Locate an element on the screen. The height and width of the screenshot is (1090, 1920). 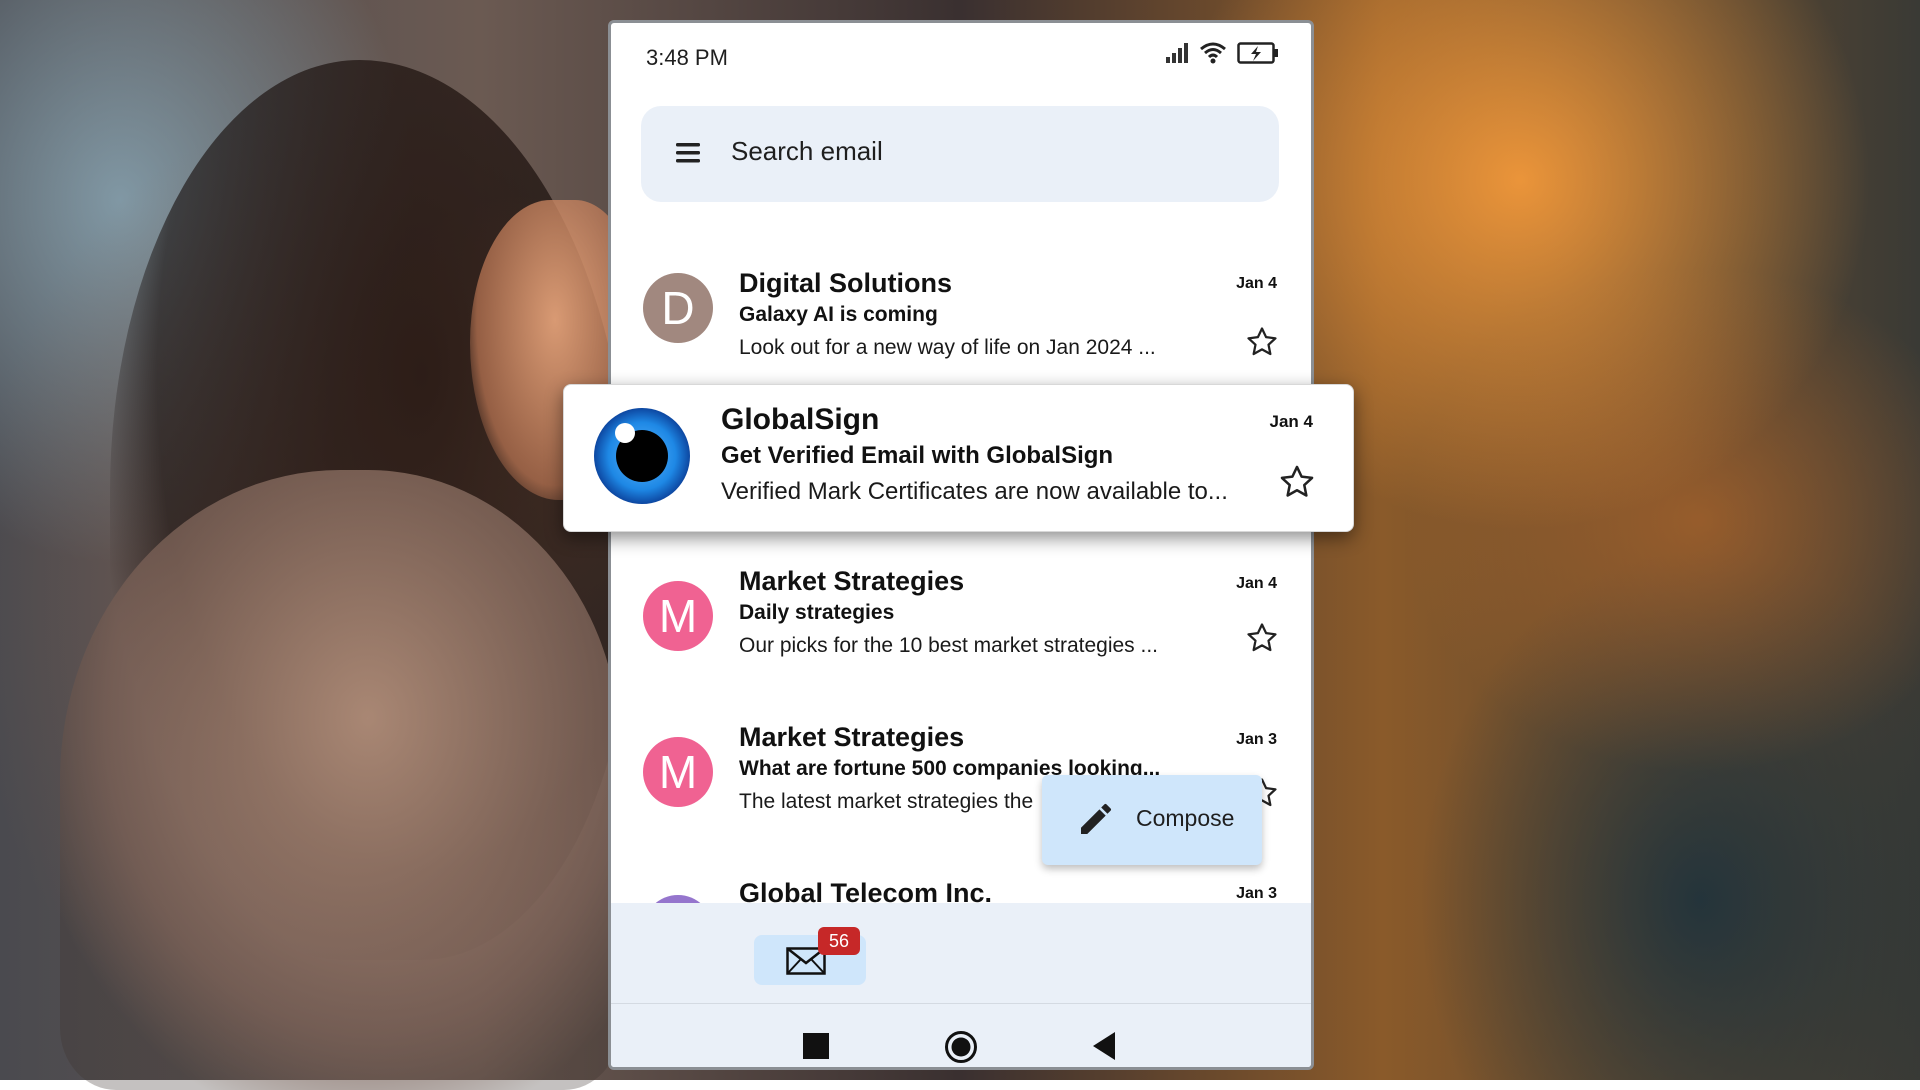
unread-badge: 56 is located at coordinates (839, 941).